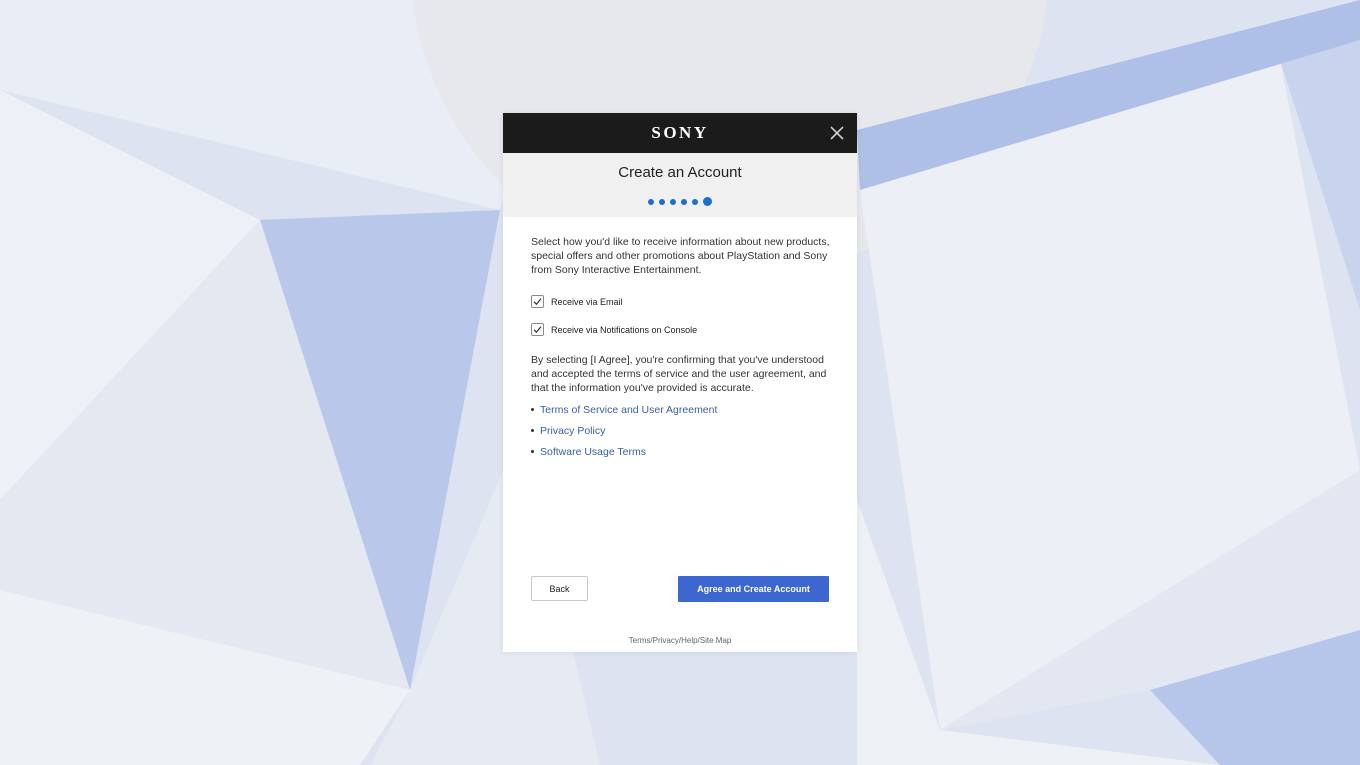 The height and width of the screenshot is (765, 1360). Describe the element at coordinates (707, 201) in the screenshot. I see `step-dot-current` at that location.